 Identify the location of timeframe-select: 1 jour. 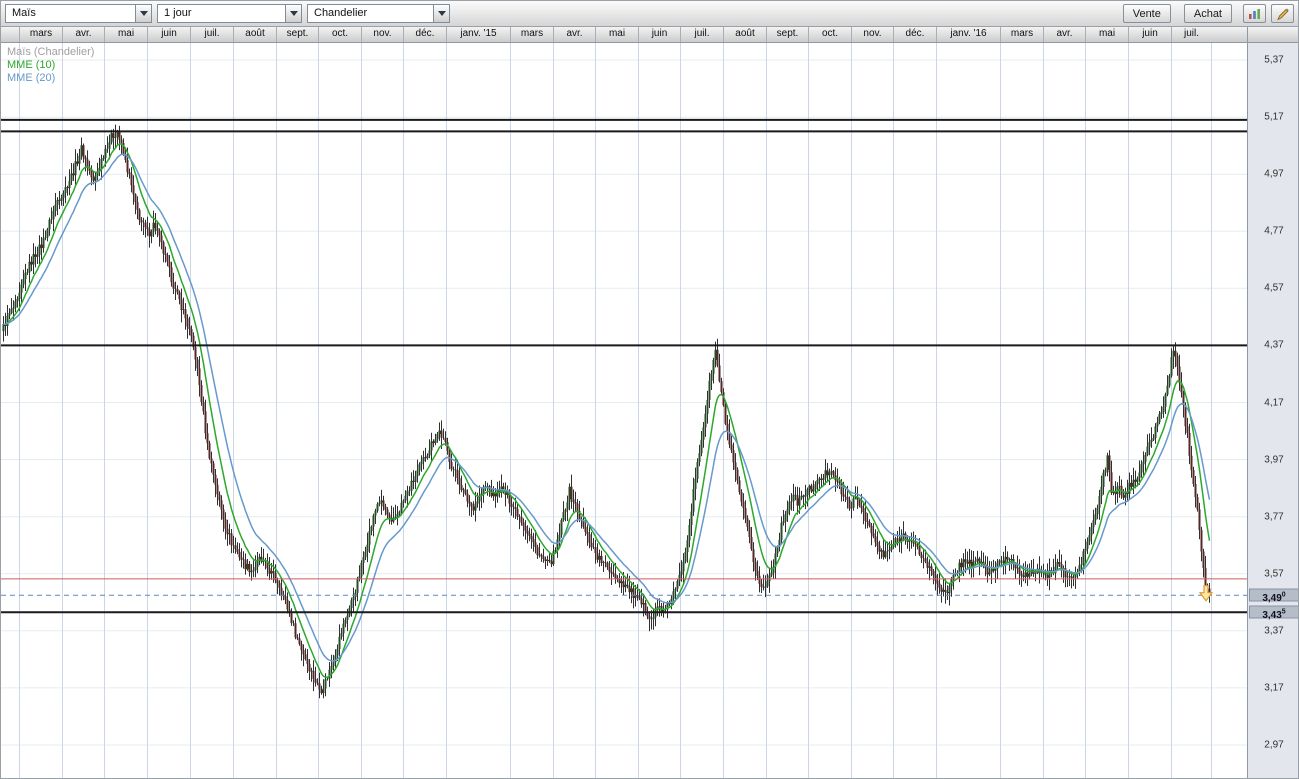
(229, 13).